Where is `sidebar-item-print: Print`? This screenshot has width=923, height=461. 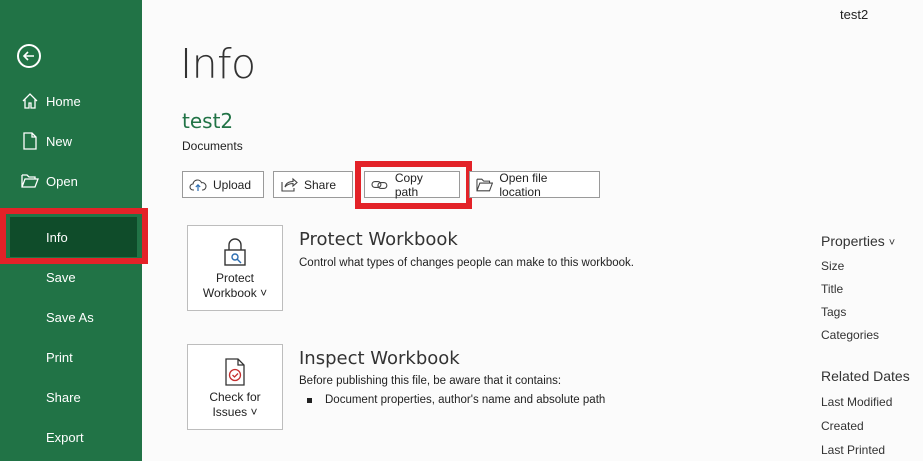
sidebar-item-print: Print is located at coordinates (71, 357).